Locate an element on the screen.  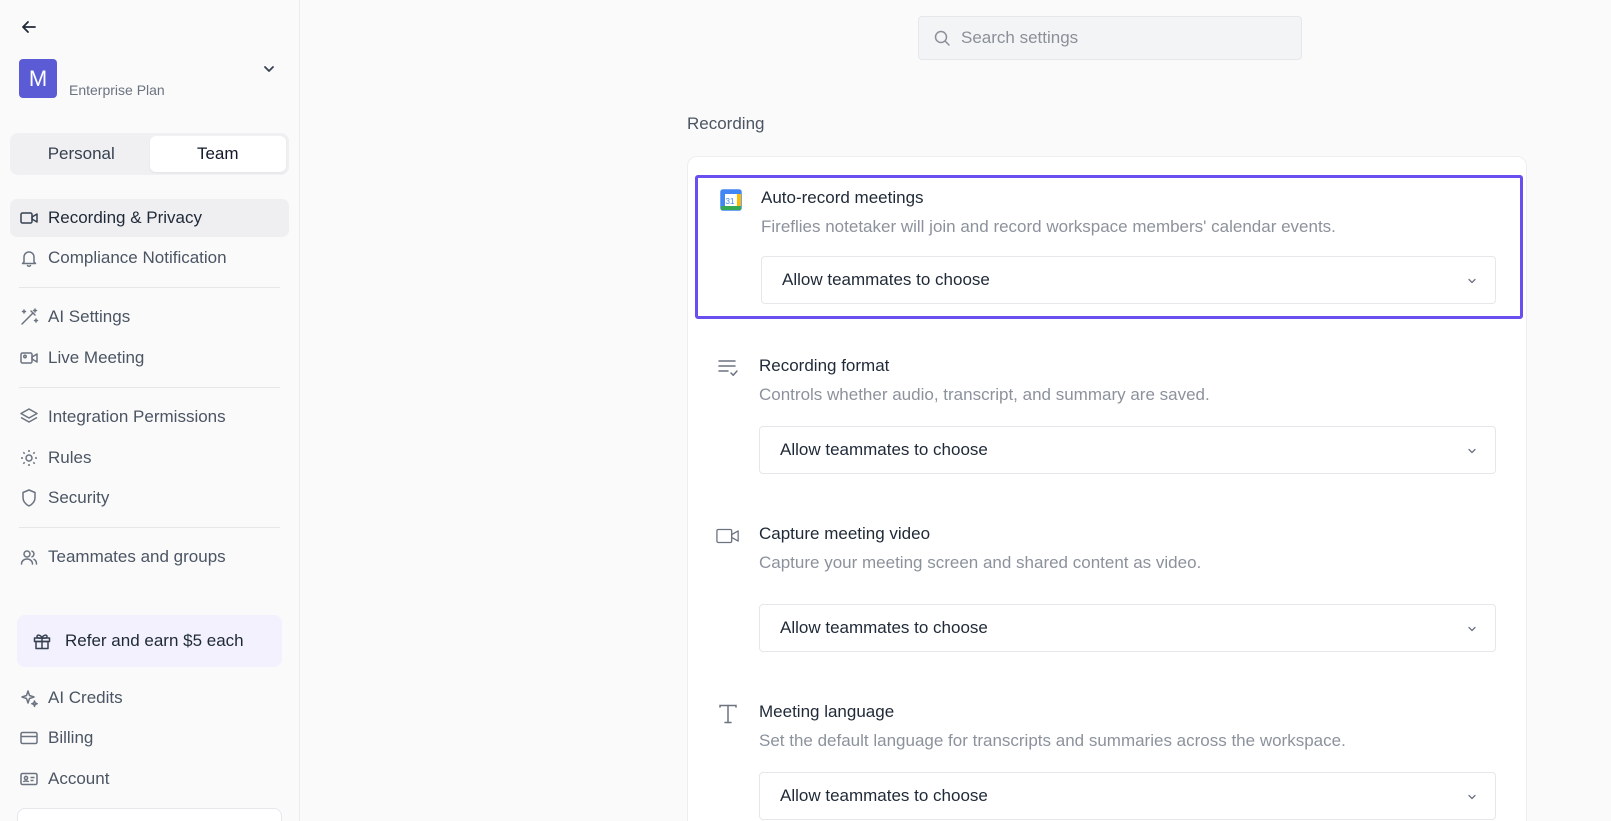
svg-text: 31 is located at coordinates (730, 201).